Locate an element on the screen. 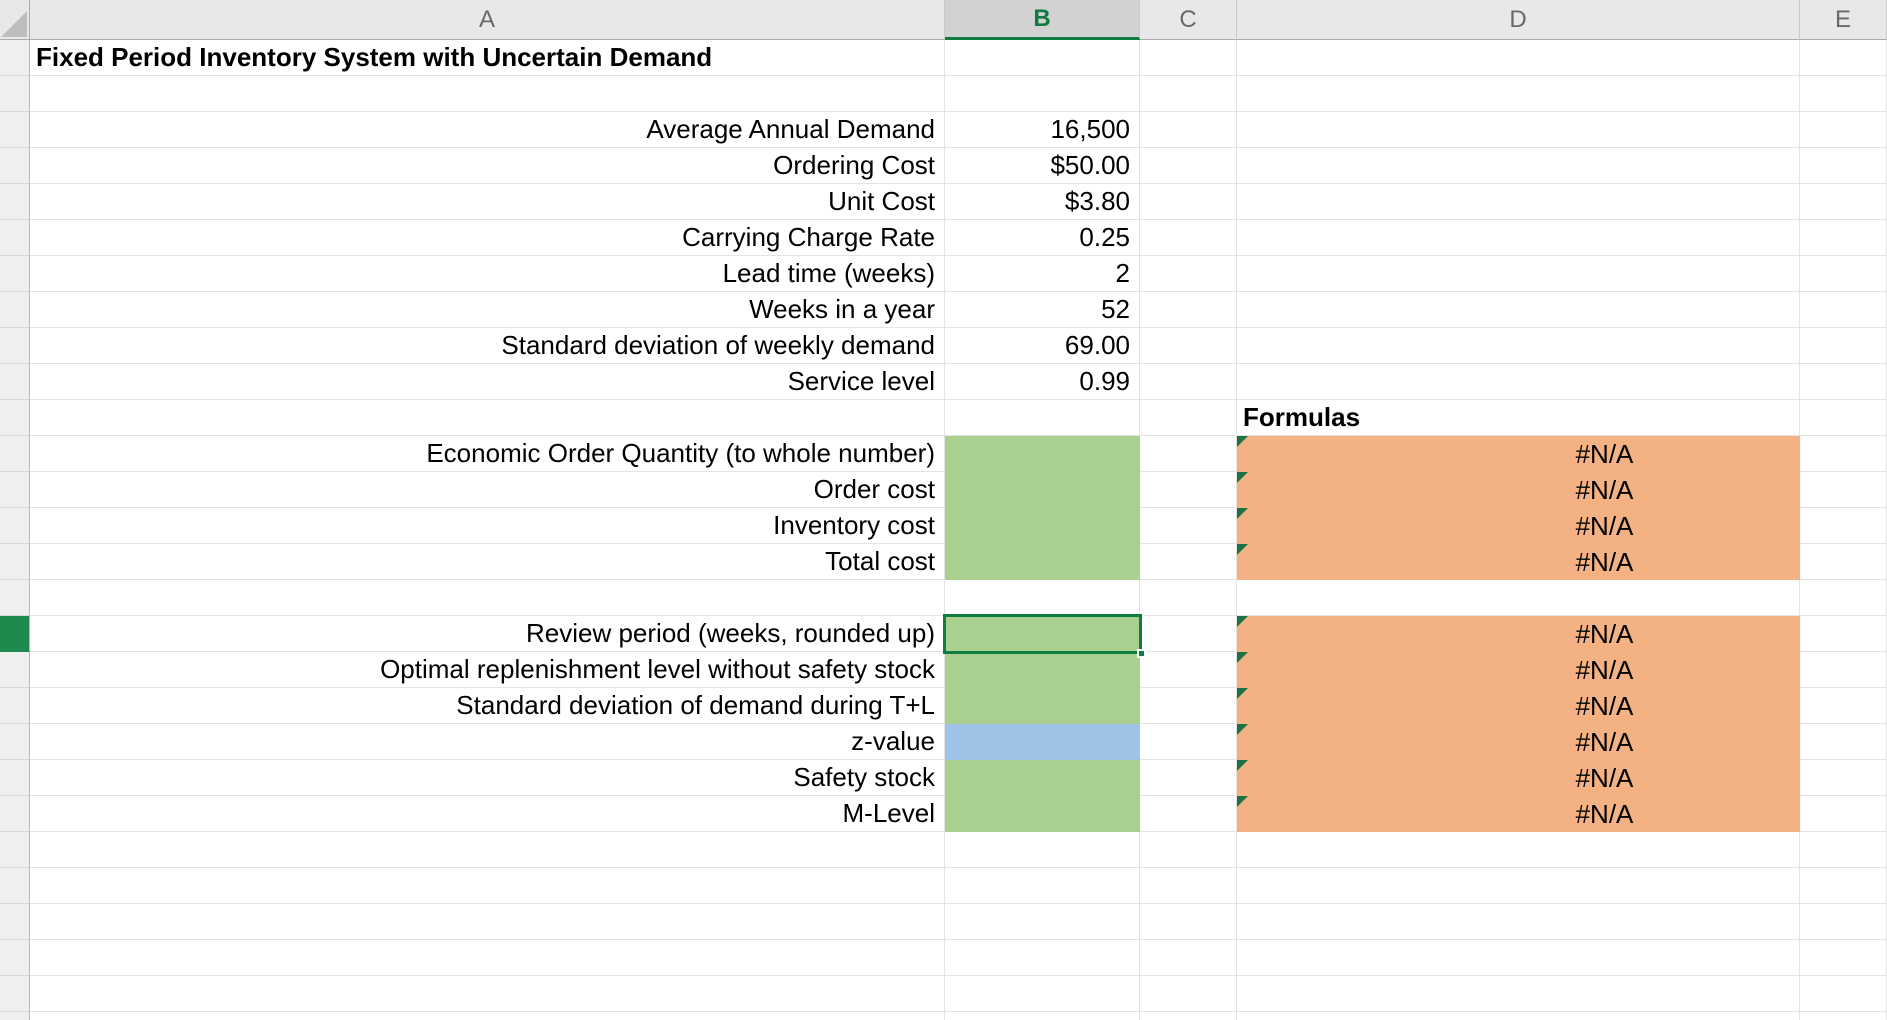  cell-A13: Order cost is located at coordinates (487, 490).